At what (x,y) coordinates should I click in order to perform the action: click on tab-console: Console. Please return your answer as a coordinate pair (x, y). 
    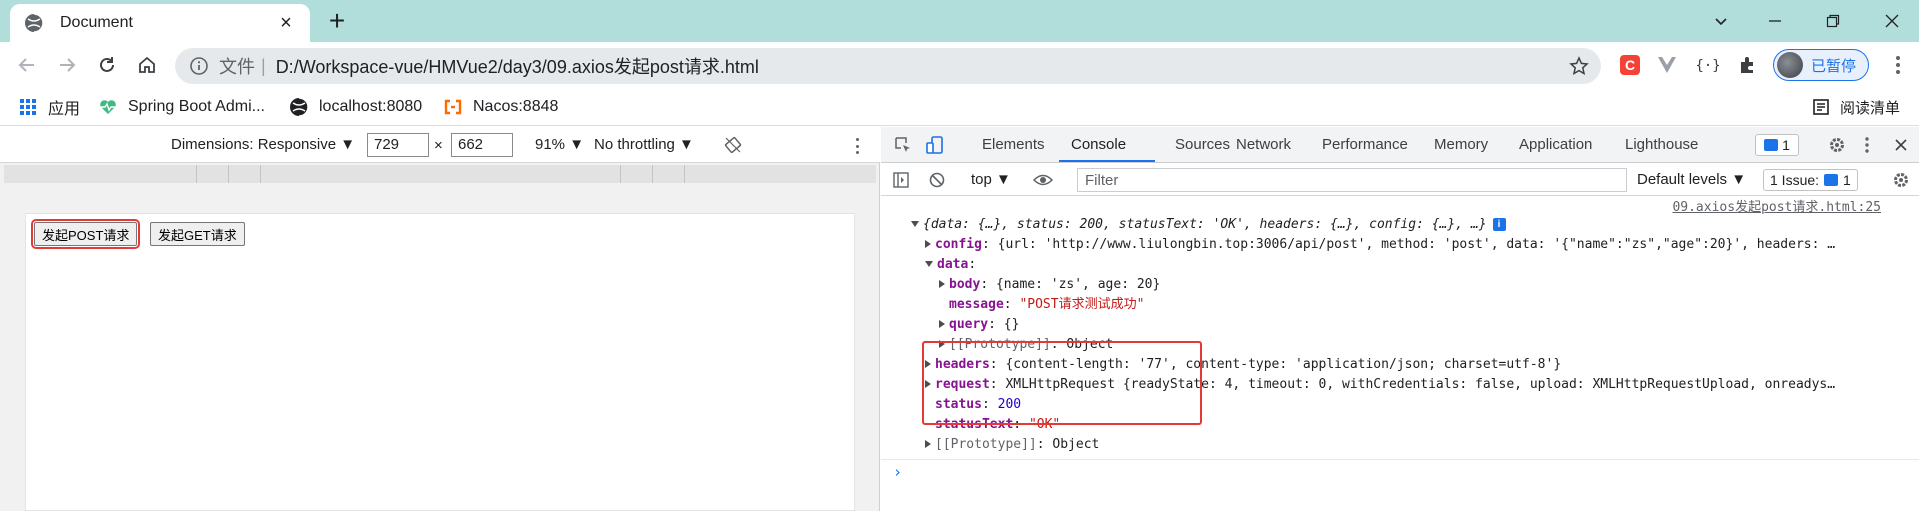
    Looking at the image, I should click on (1098, 144).